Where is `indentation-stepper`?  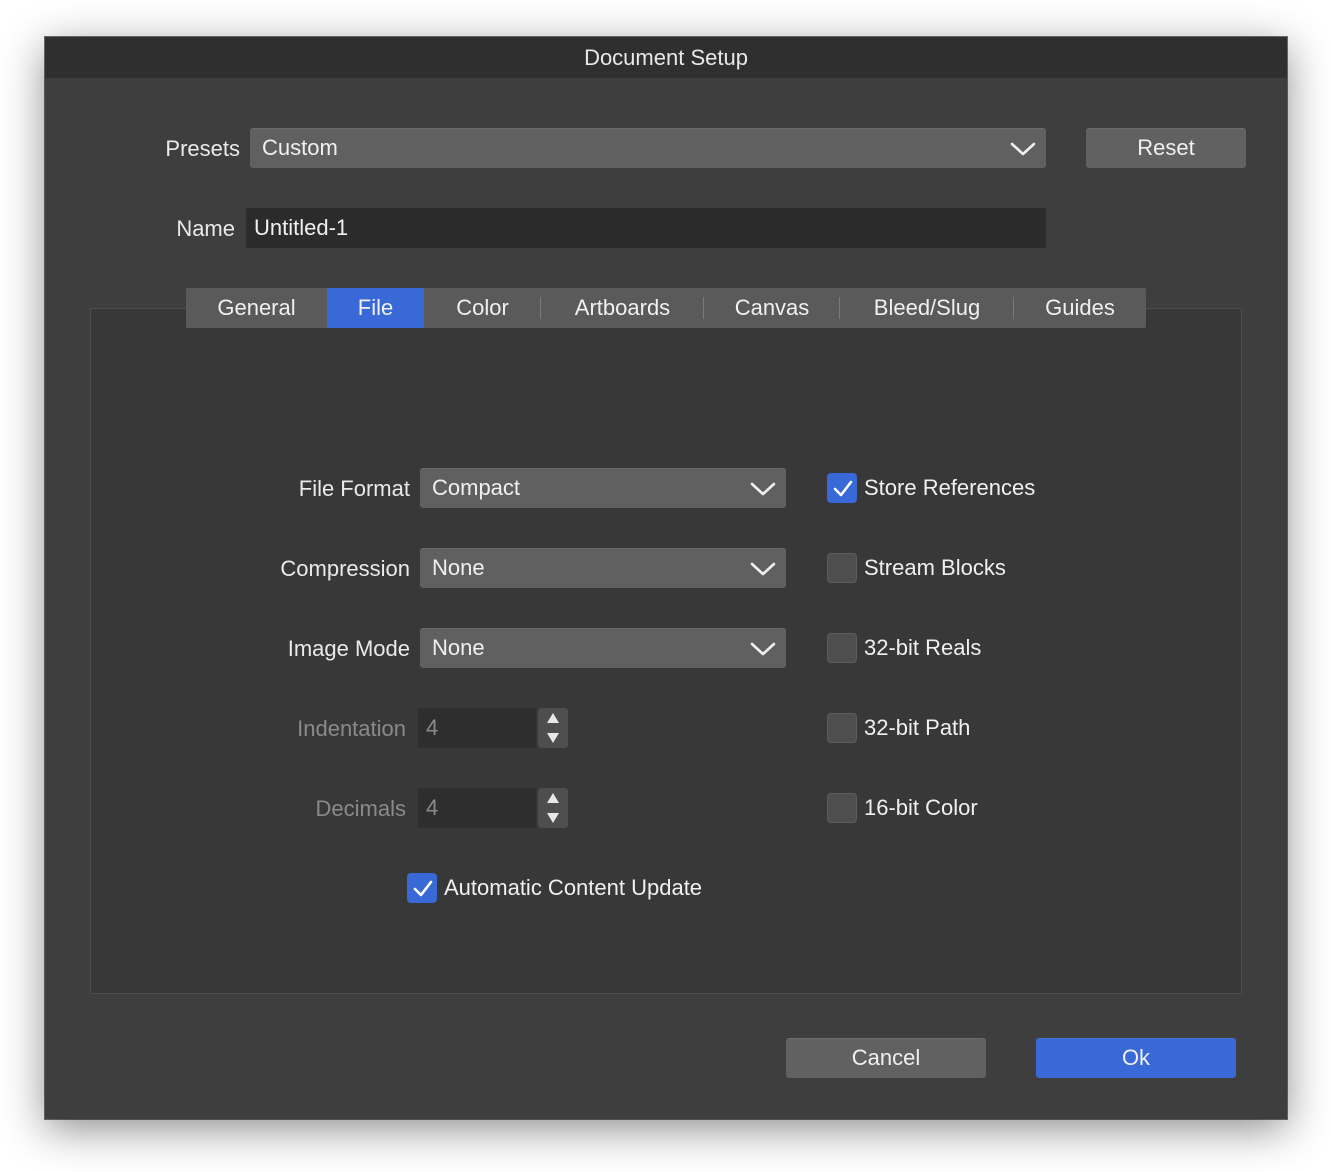 indentation-stepper is located at coordinates (553, 728).